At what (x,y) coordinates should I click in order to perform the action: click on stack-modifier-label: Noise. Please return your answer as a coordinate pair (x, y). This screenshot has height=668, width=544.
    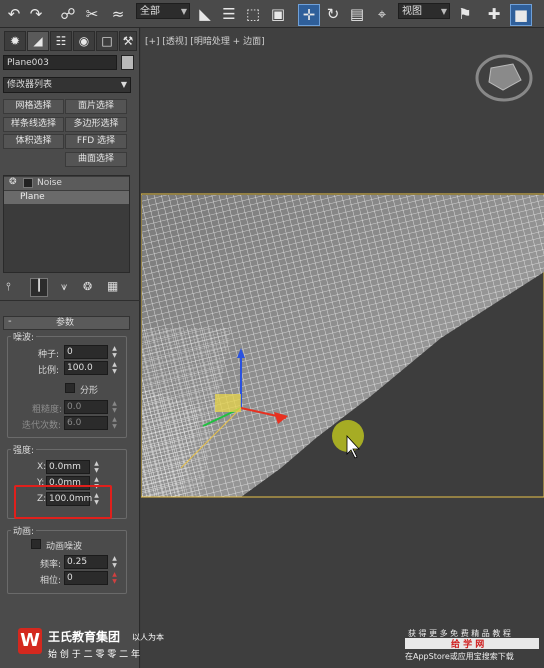
    Looking at the image, I should click on (49, 183).